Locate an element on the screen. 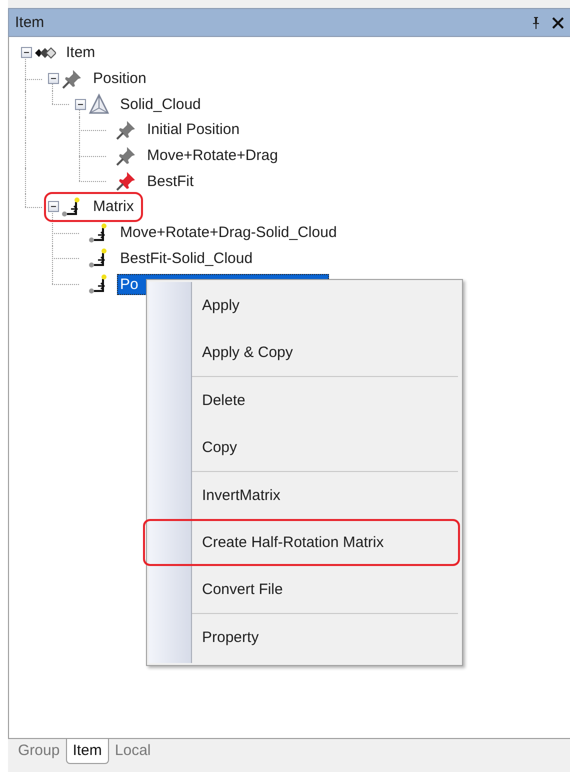 This screenshot has height=772, width=570. tab: Group is located at coordinates (39, 751).